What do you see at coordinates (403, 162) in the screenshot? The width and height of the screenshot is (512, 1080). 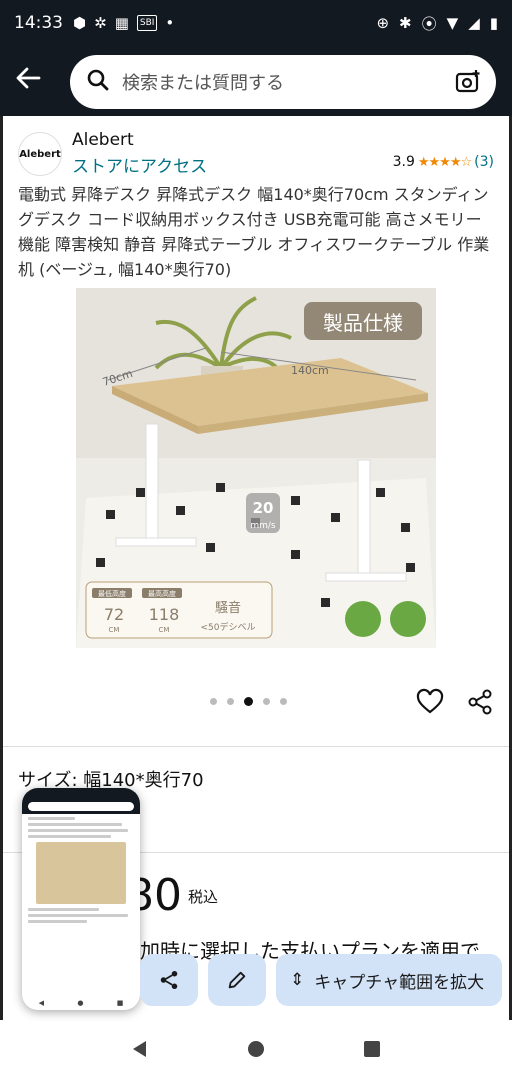 I see `rating-value: 3.9` at bounding box center [403, 162].